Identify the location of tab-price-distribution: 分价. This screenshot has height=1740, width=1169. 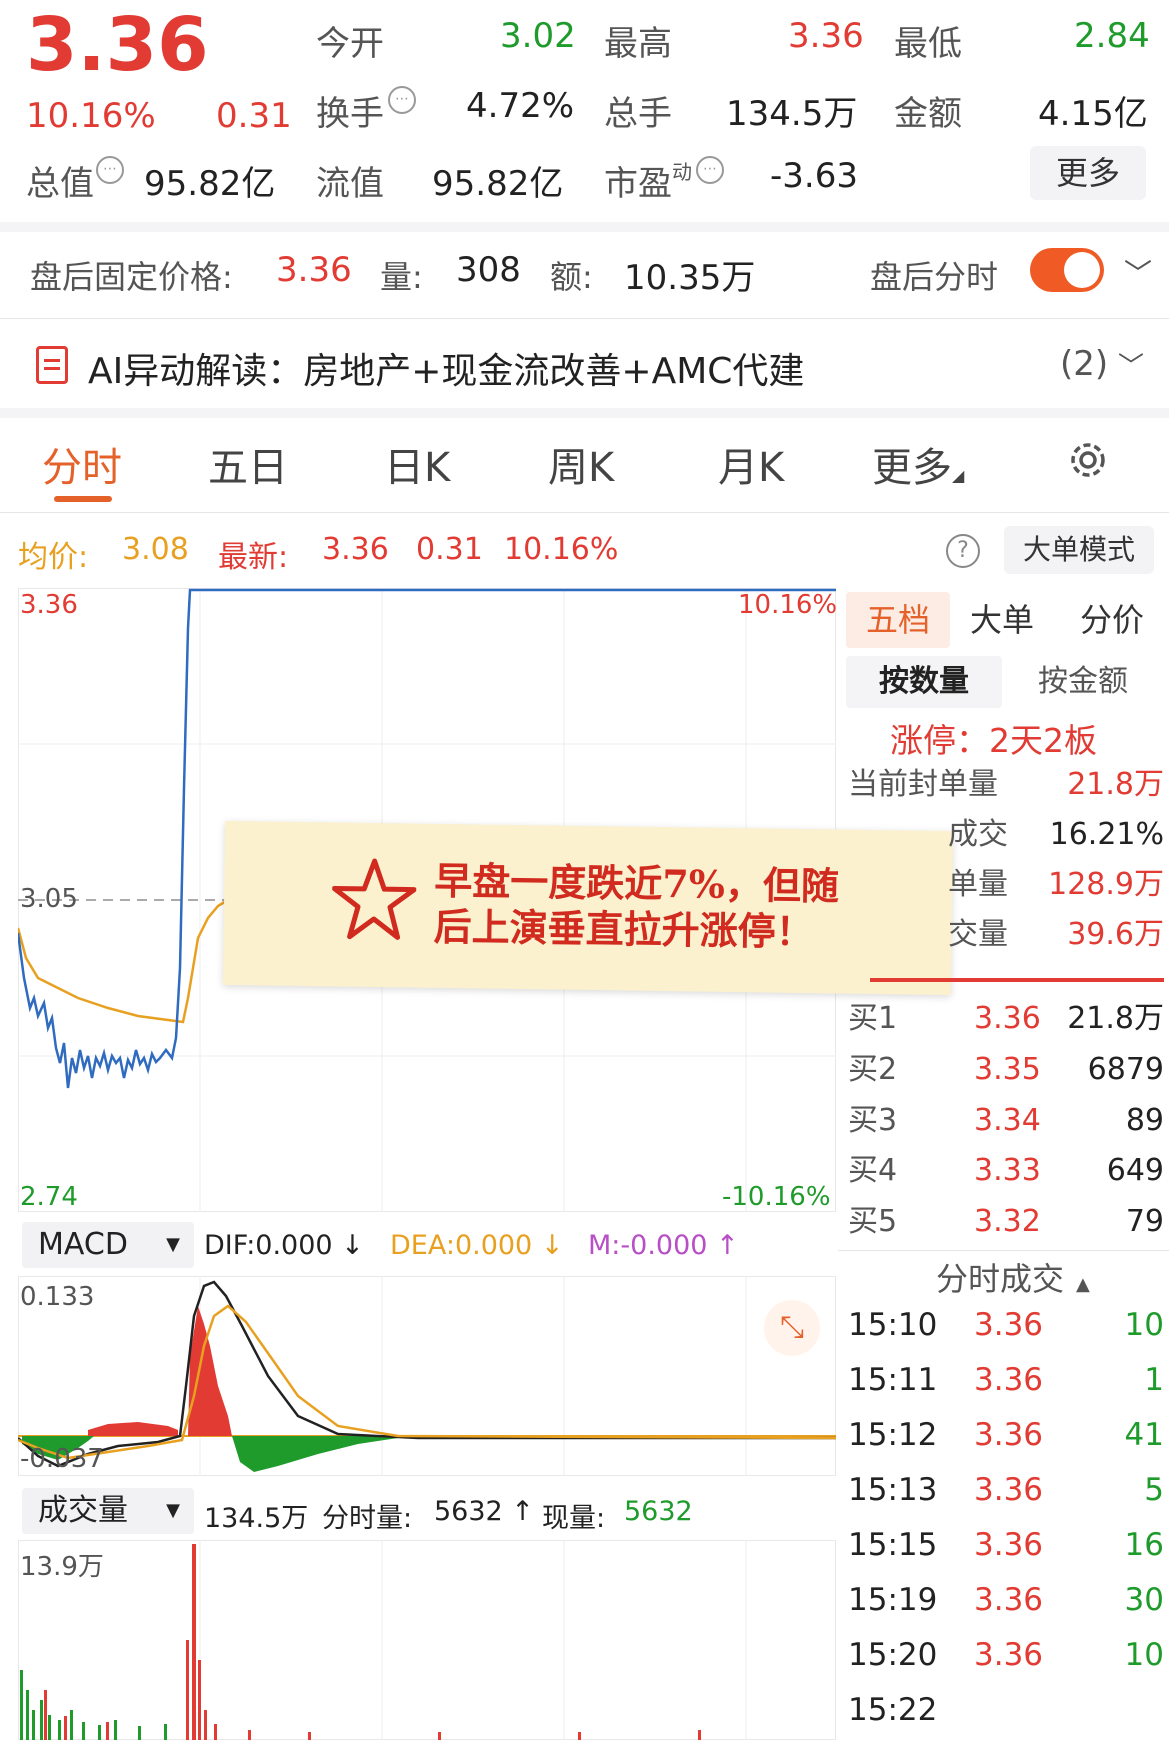
(1112, 620).